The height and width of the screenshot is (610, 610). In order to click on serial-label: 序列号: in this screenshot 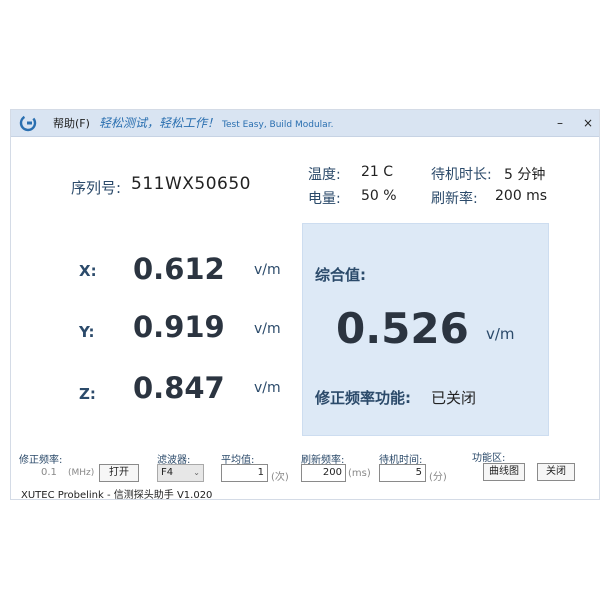, I will do `click(96, 188)`.